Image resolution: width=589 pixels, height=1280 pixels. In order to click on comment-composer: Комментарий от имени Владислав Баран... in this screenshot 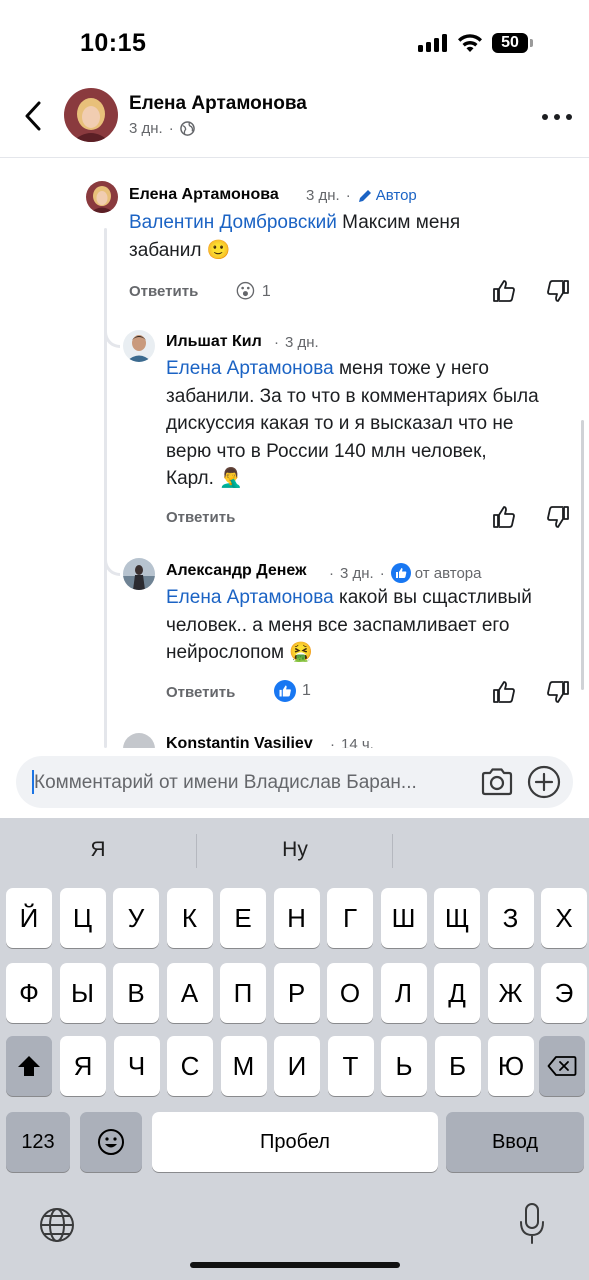, I will do `click(294, 783)`.